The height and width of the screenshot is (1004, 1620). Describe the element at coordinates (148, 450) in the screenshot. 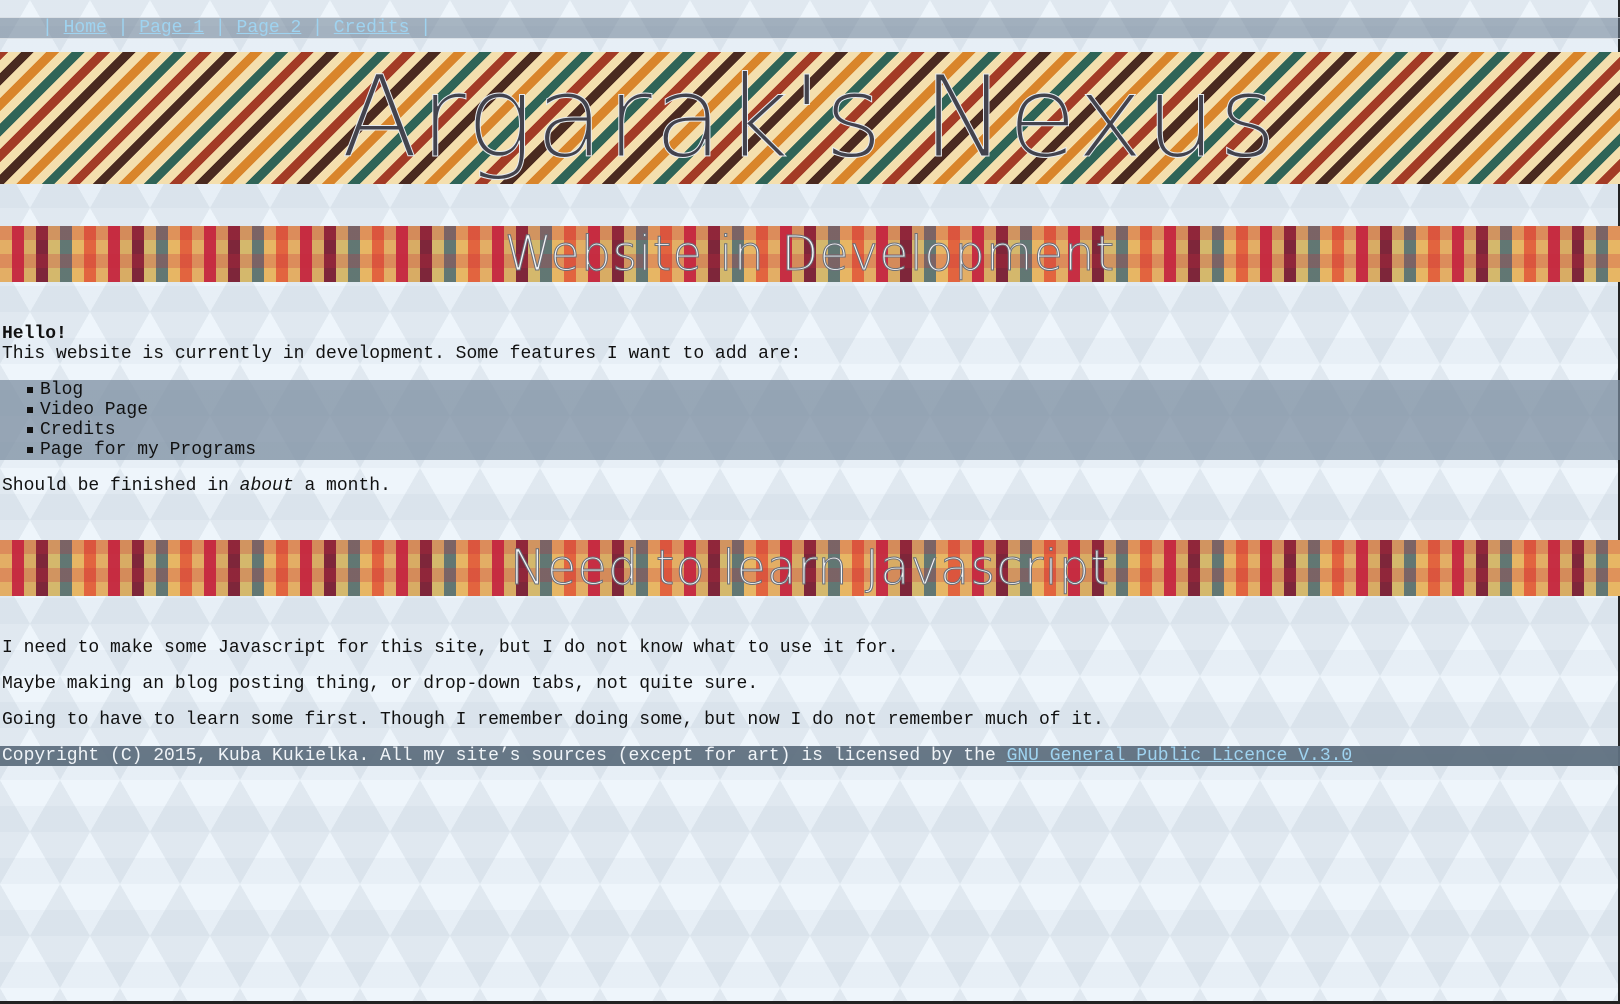

I see `list-item-label: Page for my Programs` at that location.